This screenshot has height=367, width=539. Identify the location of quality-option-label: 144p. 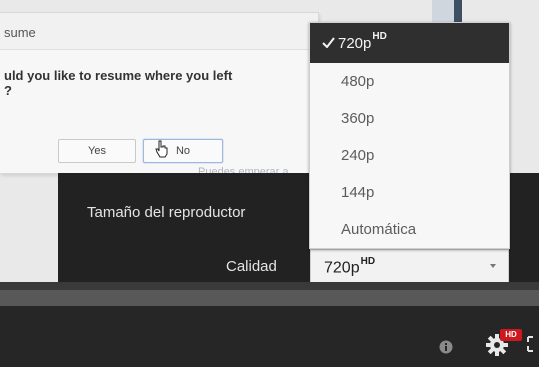
(358, 192).